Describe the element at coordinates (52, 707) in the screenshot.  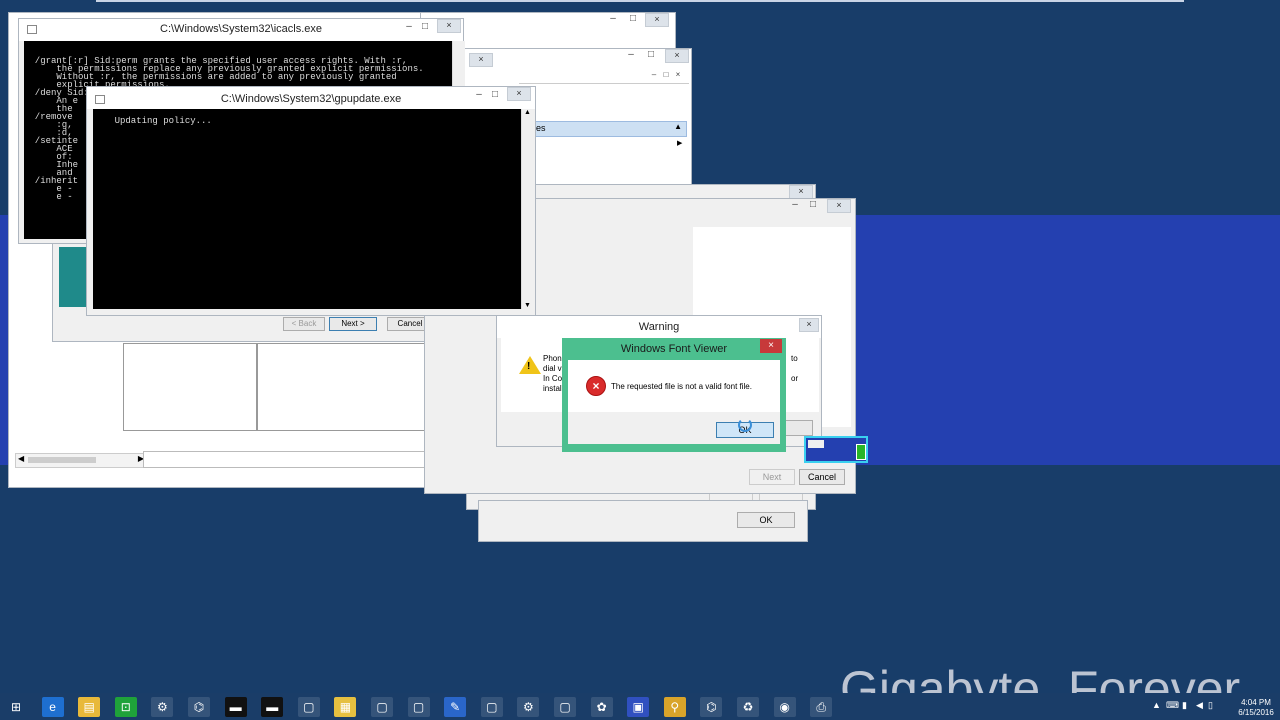
I see `internet-explorer-icon: e` at that location.